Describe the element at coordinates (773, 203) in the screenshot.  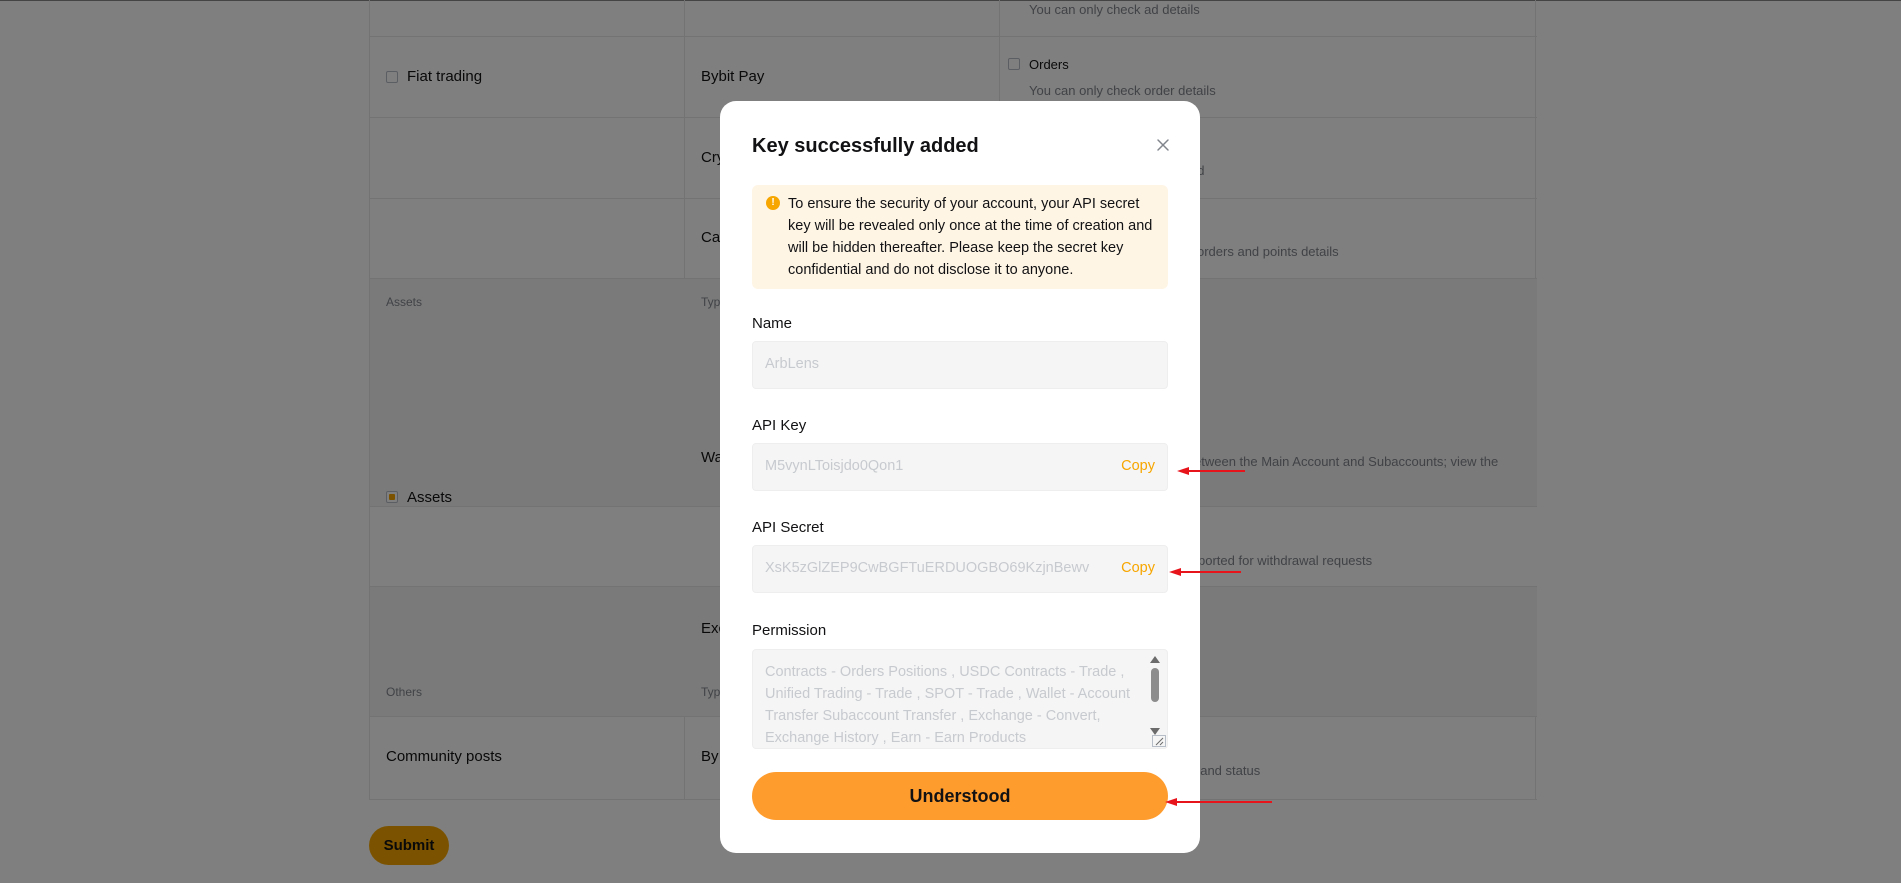
I see `warning-icon: !` at that location.